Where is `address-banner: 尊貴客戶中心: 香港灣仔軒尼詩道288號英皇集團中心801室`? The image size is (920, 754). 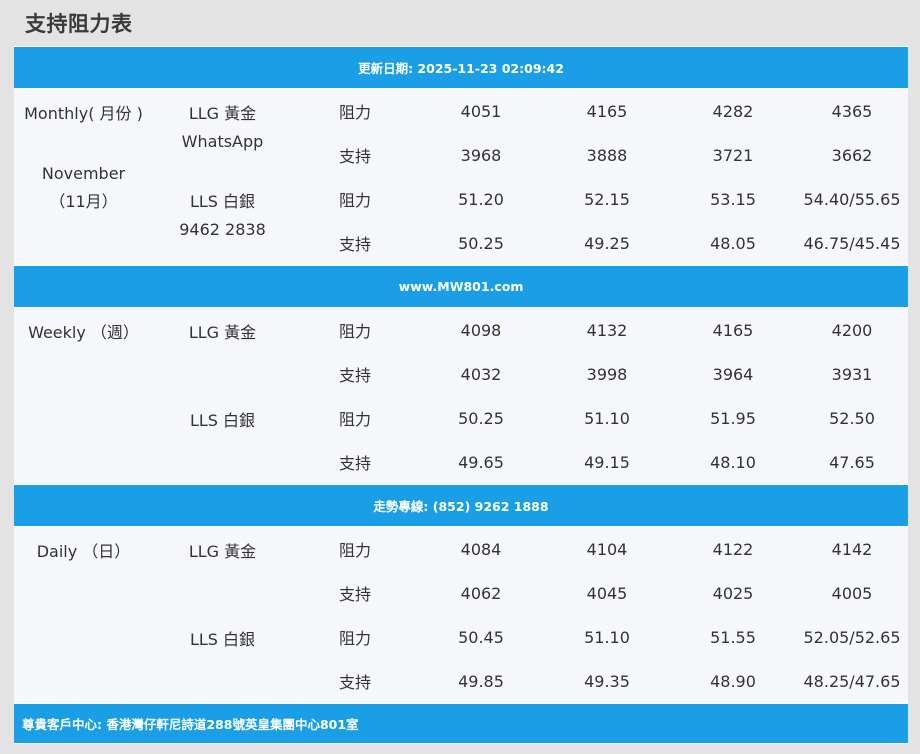 address-banner: 尊貴客戶中心: 香港灣仔軒尼詩道288號英皇集團中心801室 is located at coordinates (461, 723).